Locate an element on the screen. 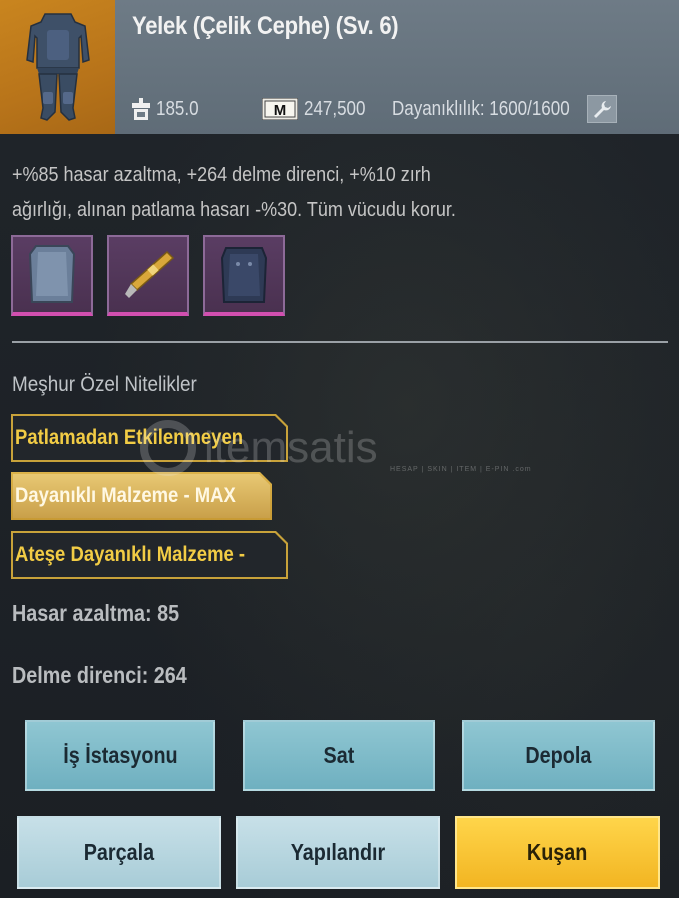  trait-fire-resistant: Ateşe Dayanıklı Malzeme - is located at coordinates (149, 555).